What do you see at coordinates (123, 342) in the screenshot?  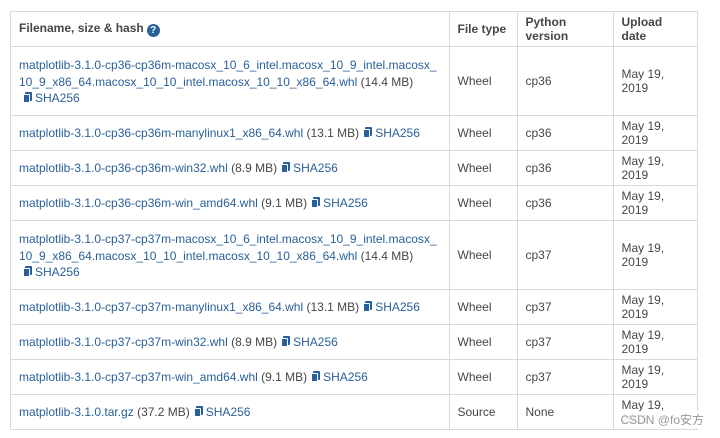 I see `file-link: matplotlib-3.1.0-cp37-cp37m-win32.whl` at bounding box center [123, 342].